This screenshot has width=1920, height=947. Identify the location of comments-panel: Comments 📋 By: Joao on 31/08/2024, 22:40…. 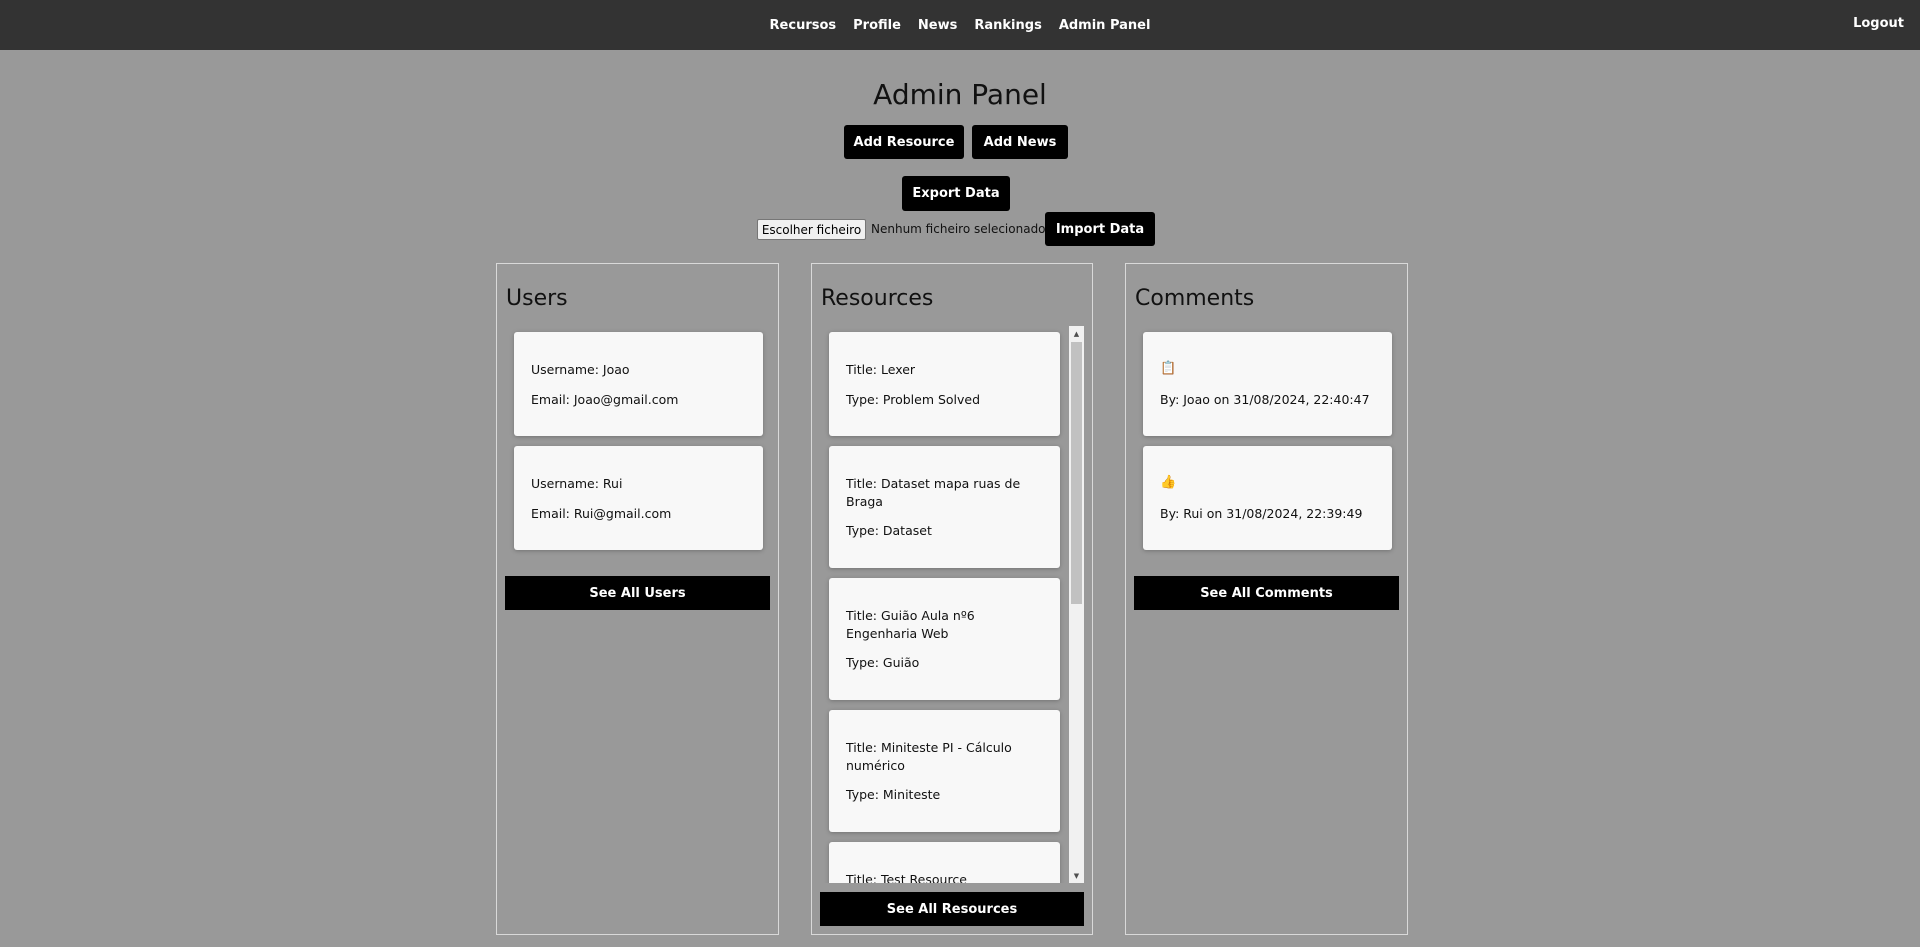
(1266, 599).